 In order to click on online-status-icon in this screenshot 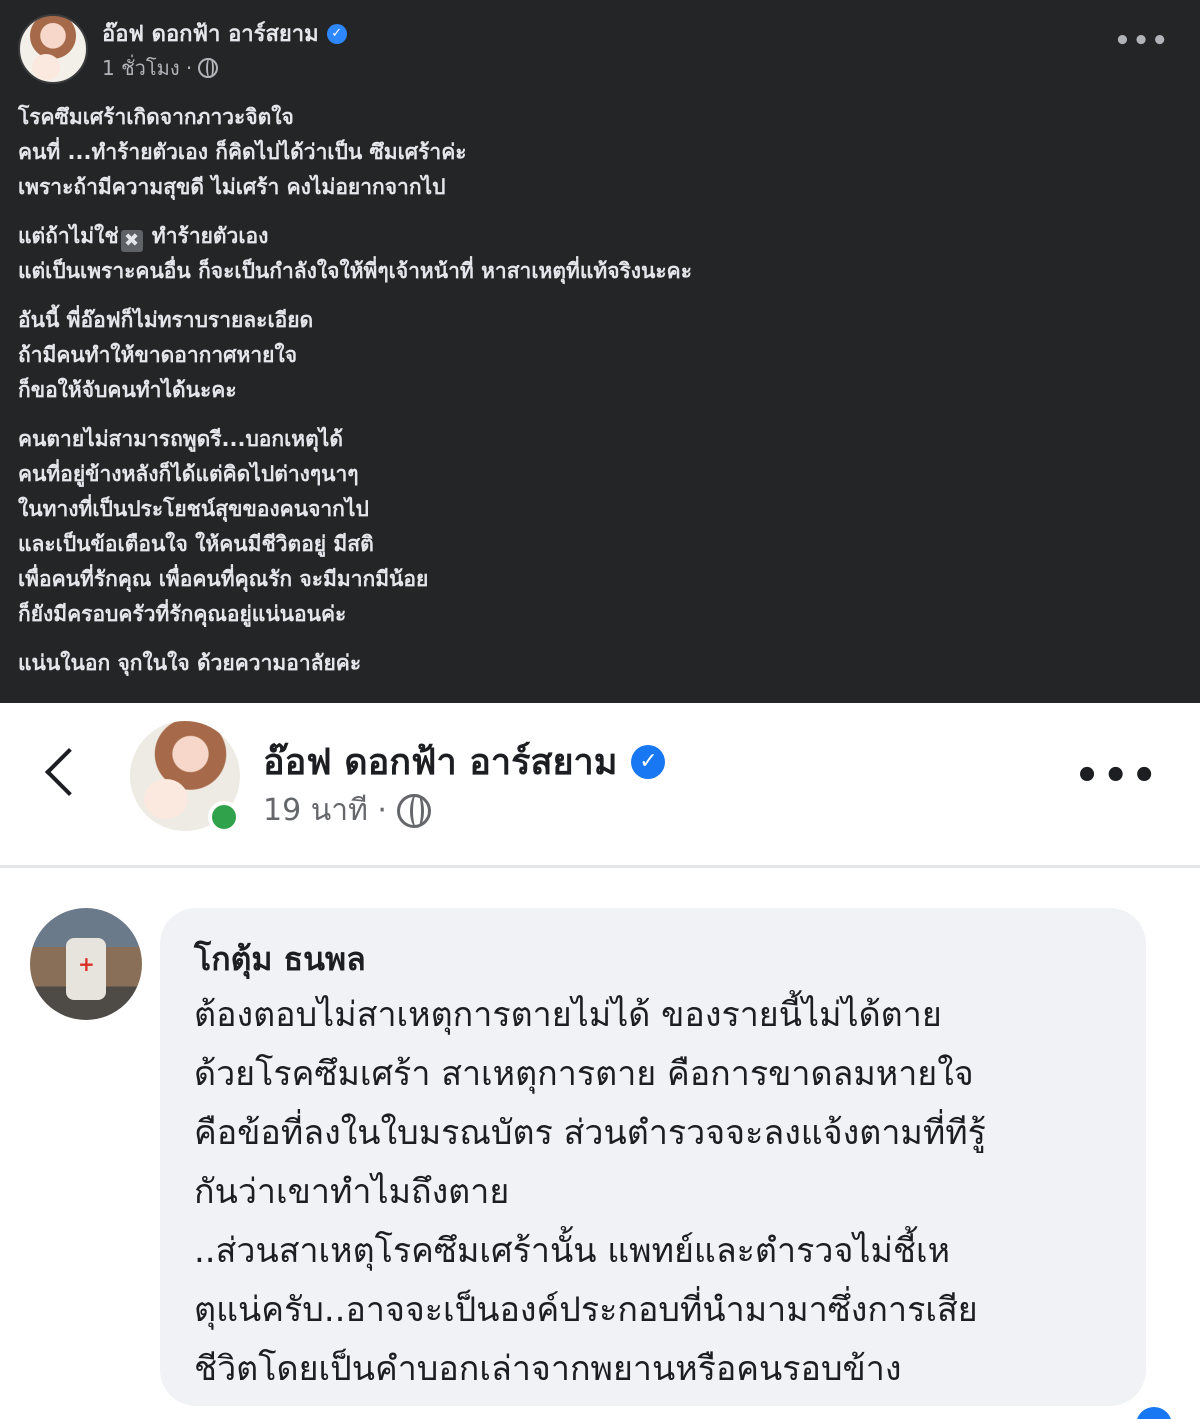, I will do `click(224, 817)`.